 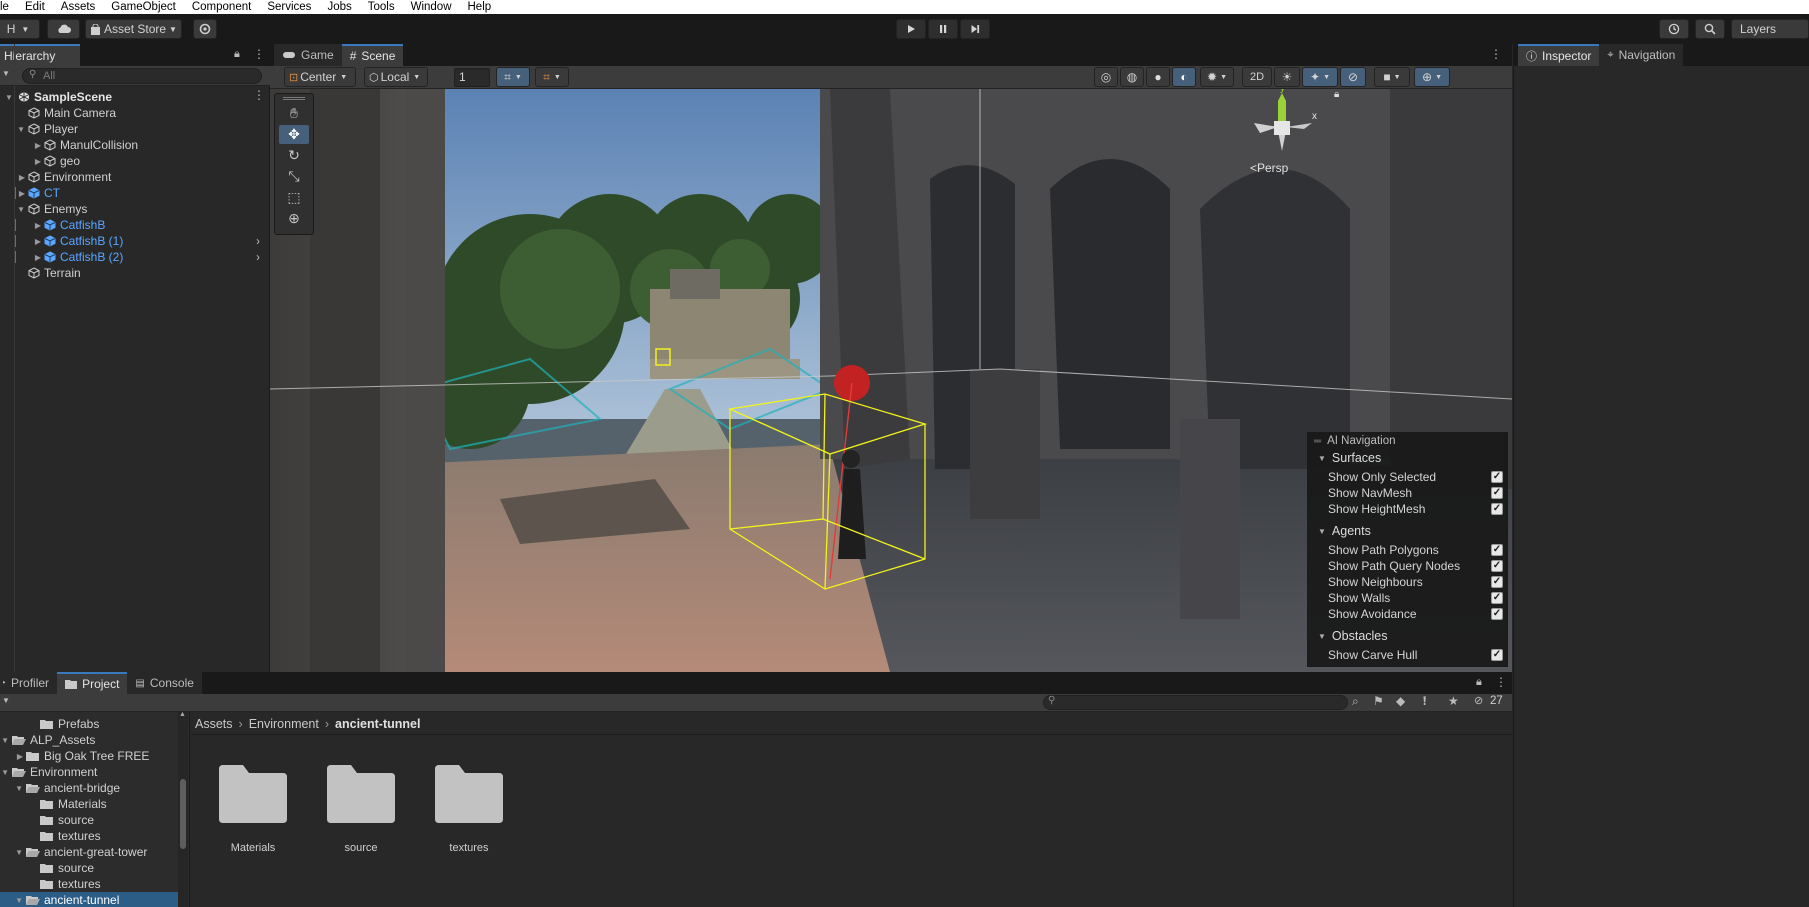 I want to click on pause-button, so click(x=943, y=29).